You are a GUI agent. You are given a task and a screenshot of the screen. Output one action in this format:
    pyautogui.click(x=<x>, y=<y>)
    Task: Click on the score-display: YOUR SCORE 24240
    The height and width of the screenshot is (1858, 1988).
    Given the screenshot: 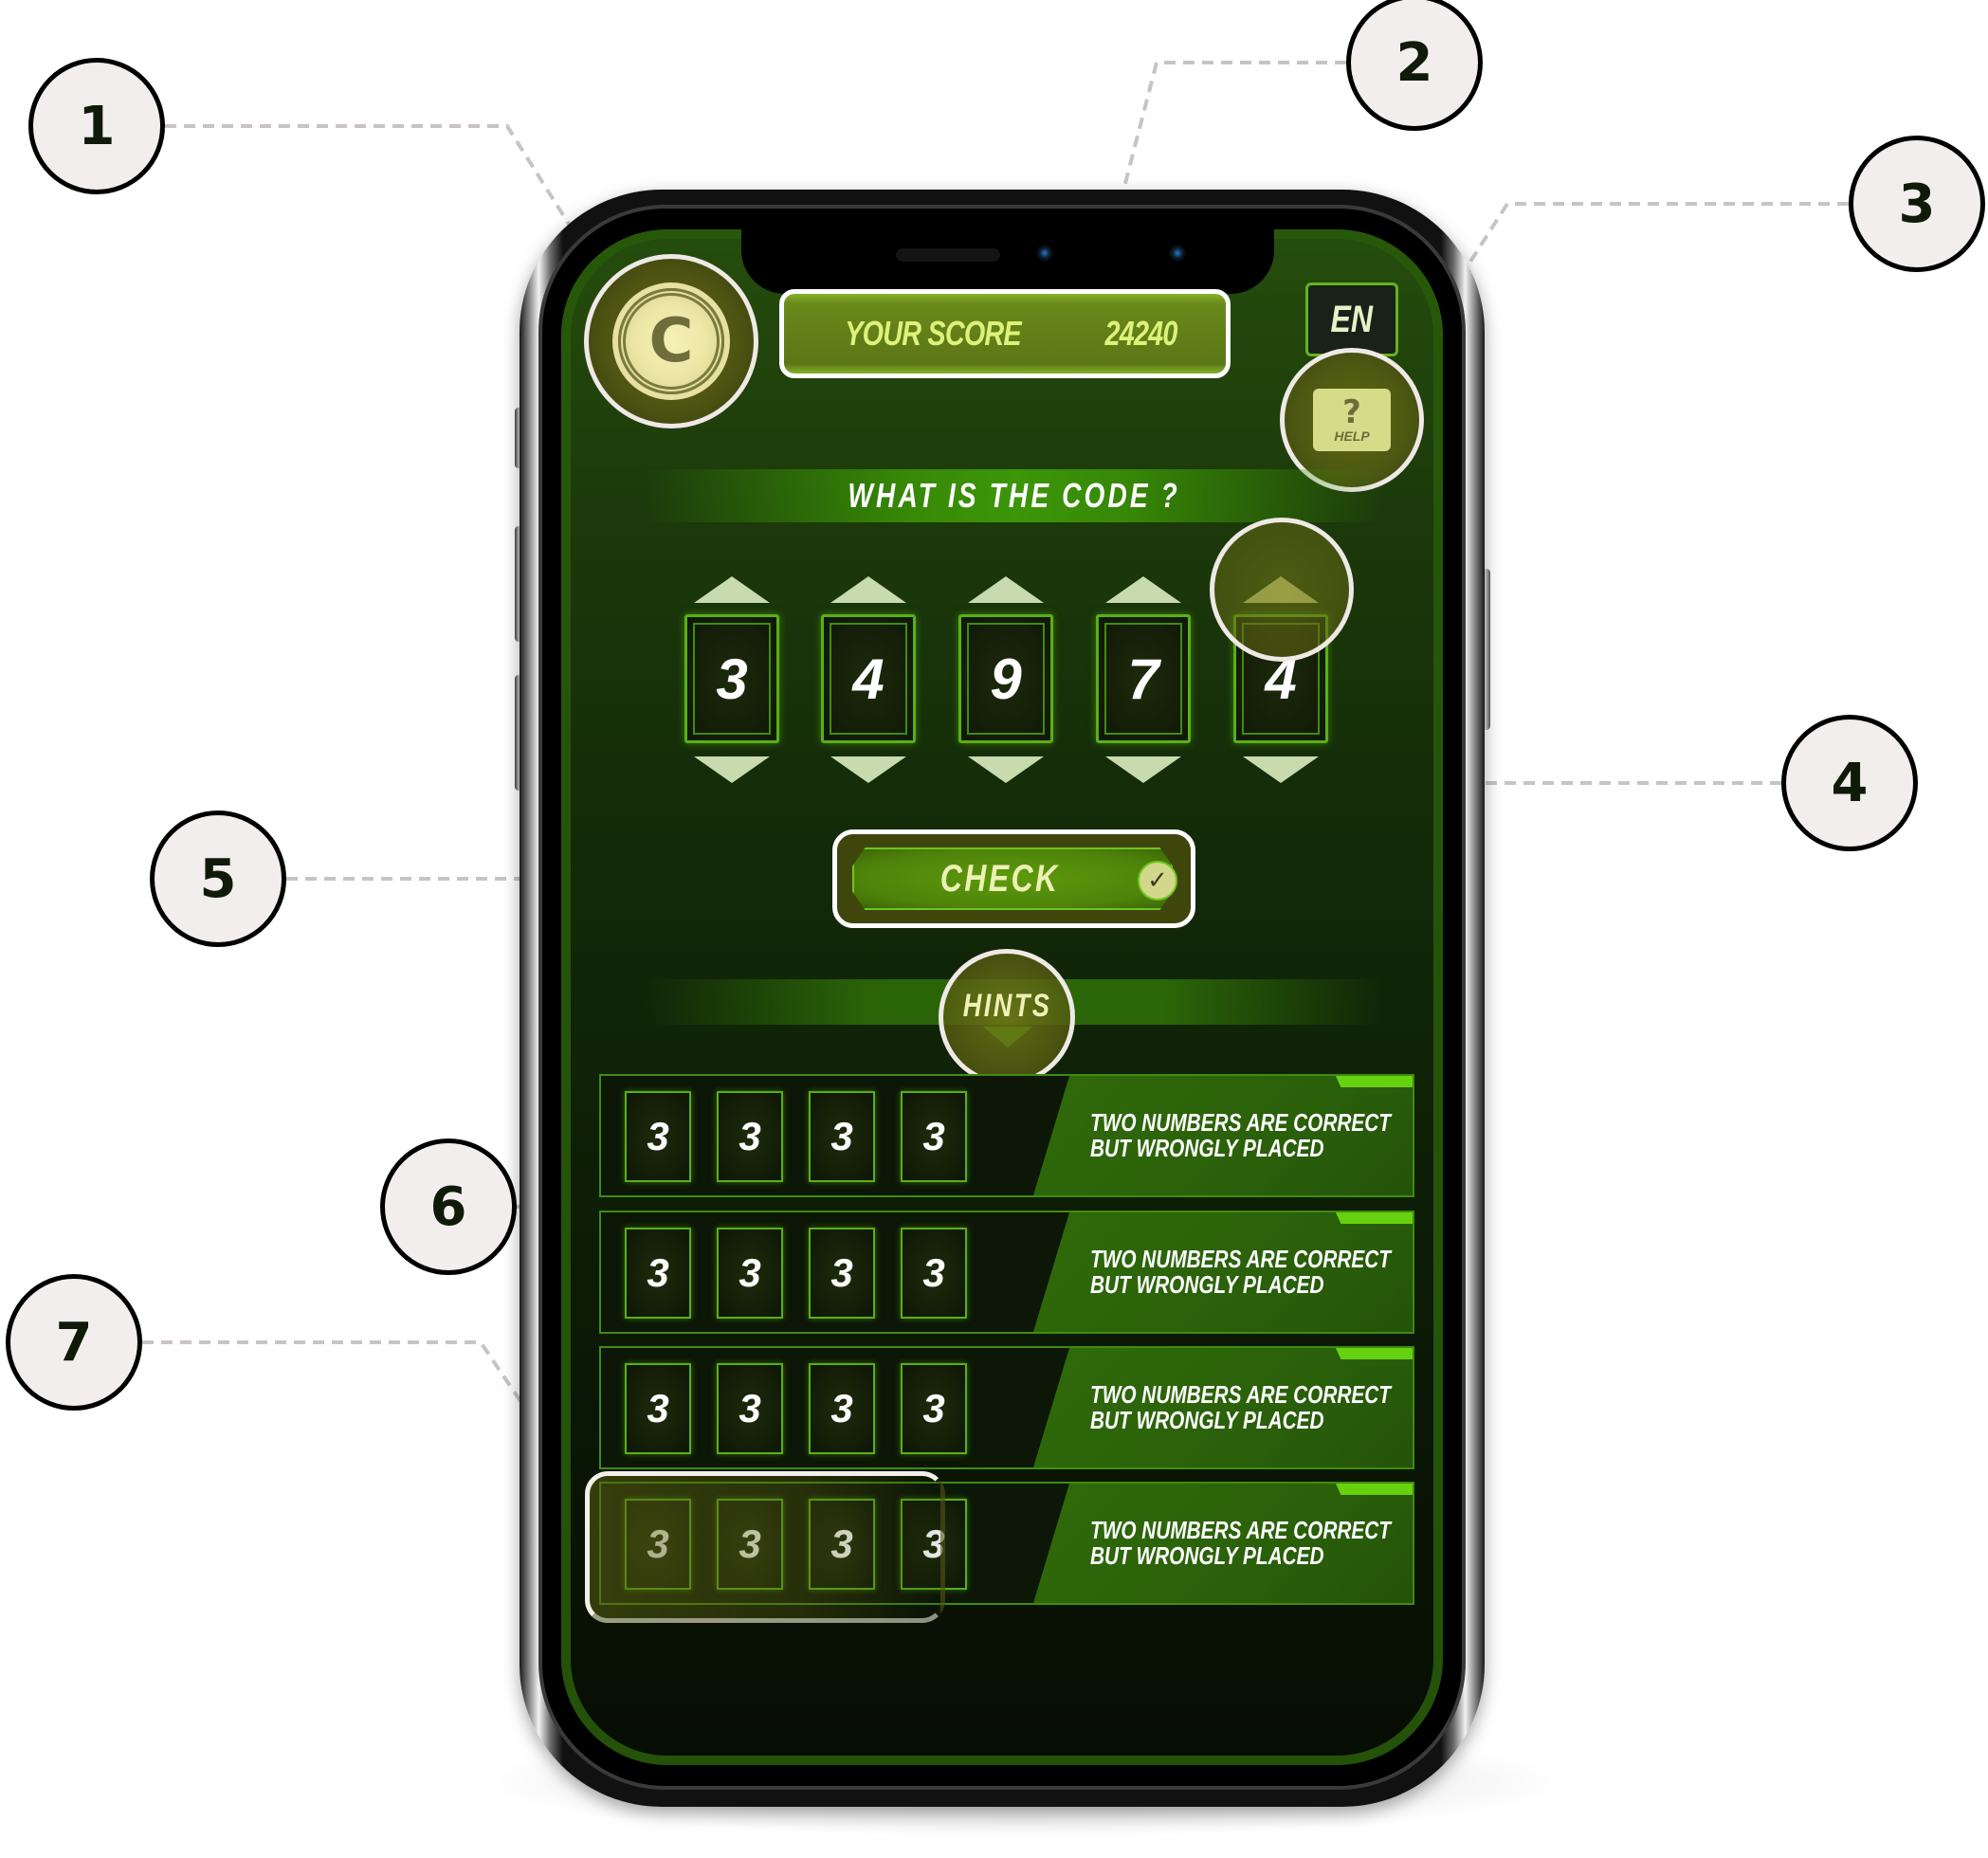 What is the action you would take?
    pyautogui.click(x=1005, y=333)
    